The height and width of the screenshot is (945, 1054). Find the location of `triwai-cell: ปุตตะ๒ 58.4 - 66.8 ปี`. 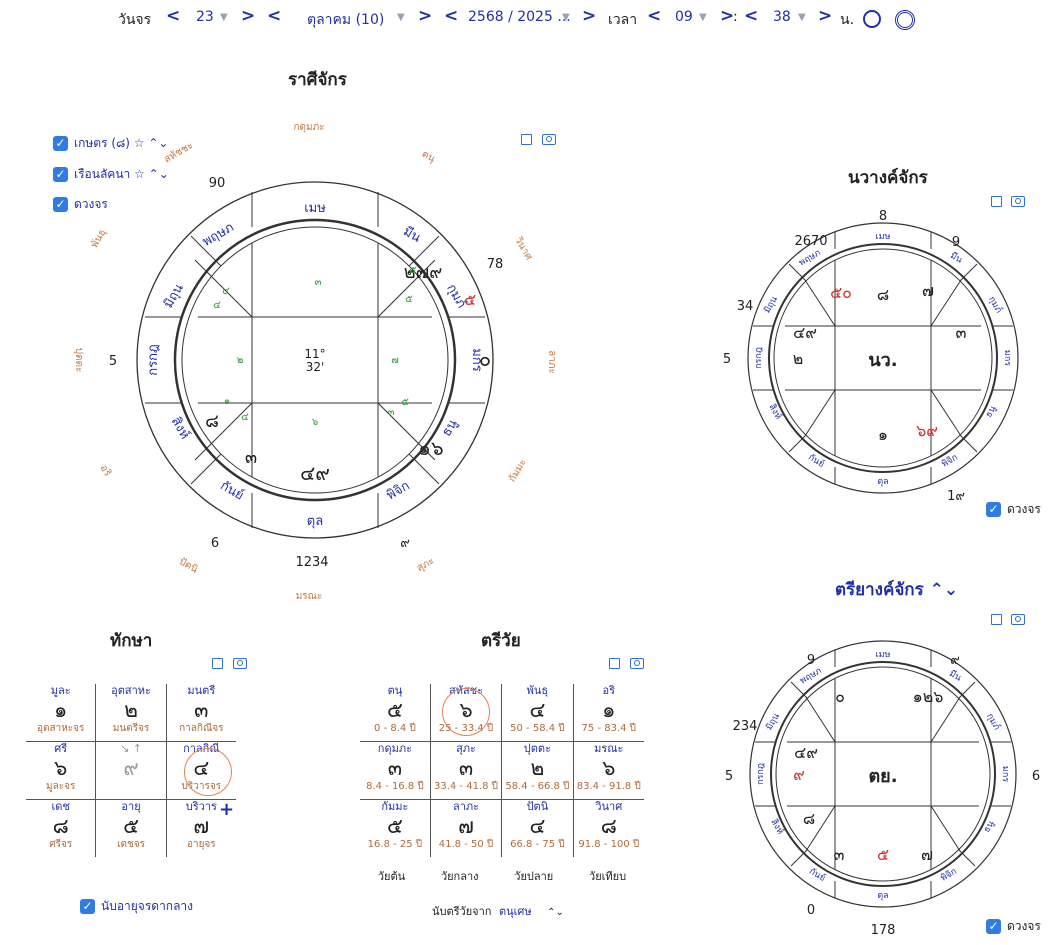

triwai-cell: ปุตตะ๒ 58.4 - 66.8 ปี is located at coordinates (537, 770).